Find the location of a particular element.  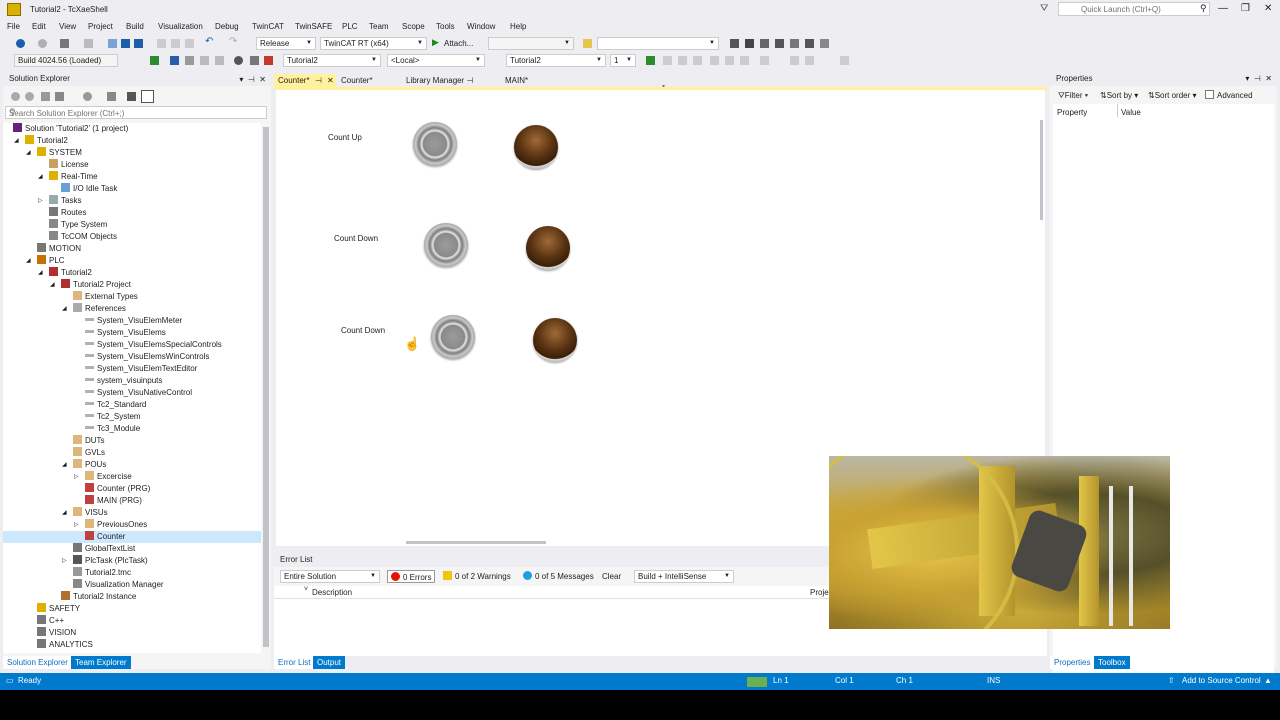

tree-scrollbar is located at coordinates (266, 388).